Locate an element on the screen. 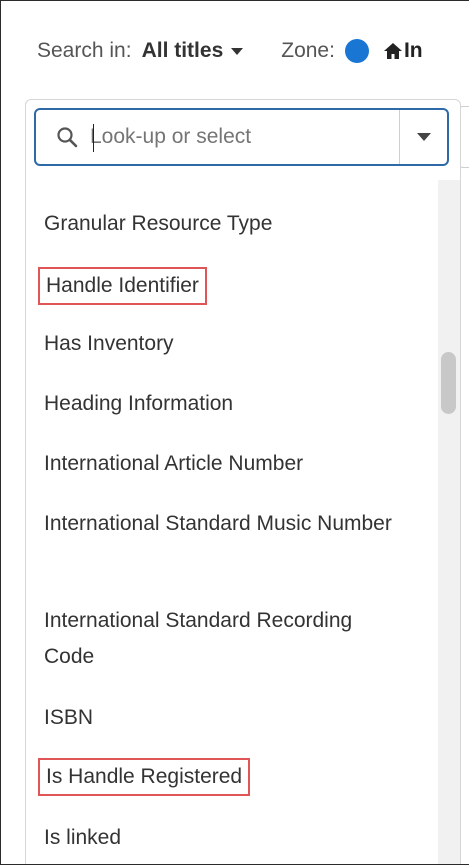 The width and height of the screenshot is (470, 865). list-item: International Standard Recording Code is located at coordinates (221, 639).